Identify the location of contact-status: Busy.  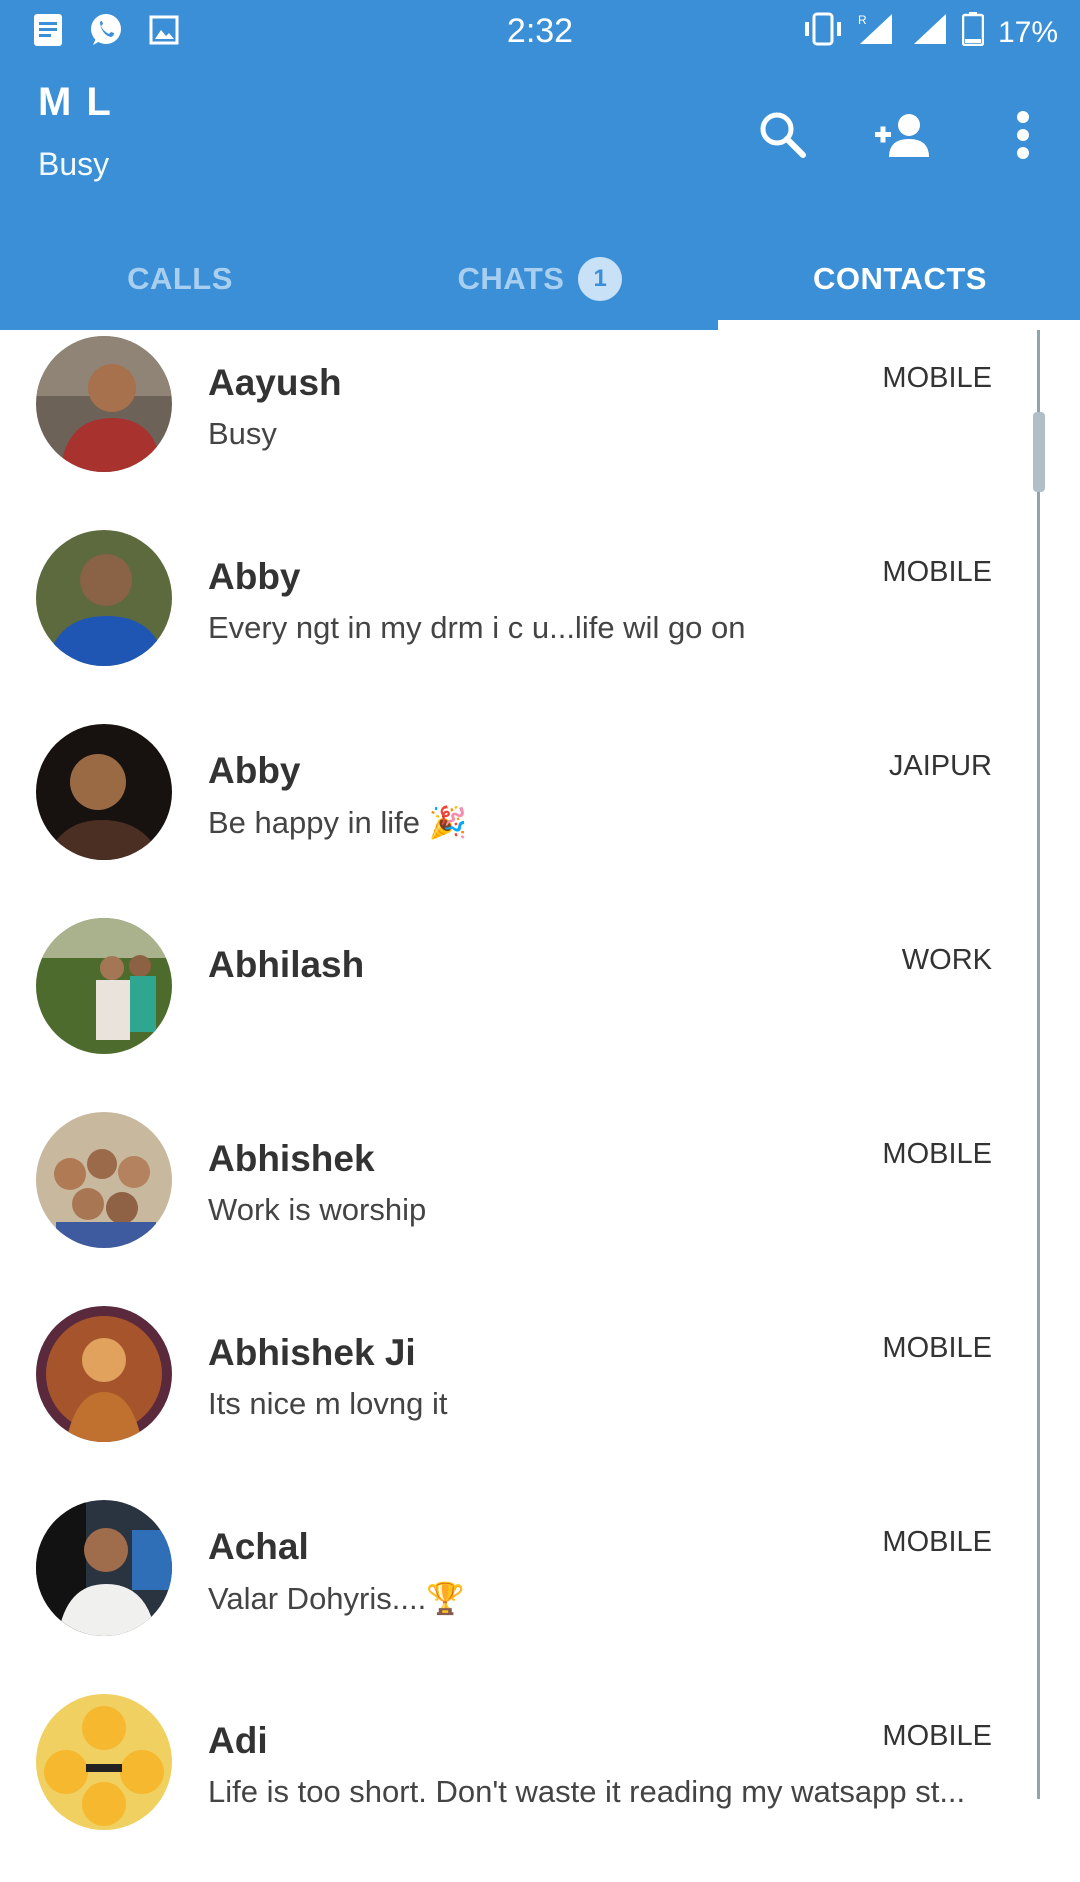
(242, 433).